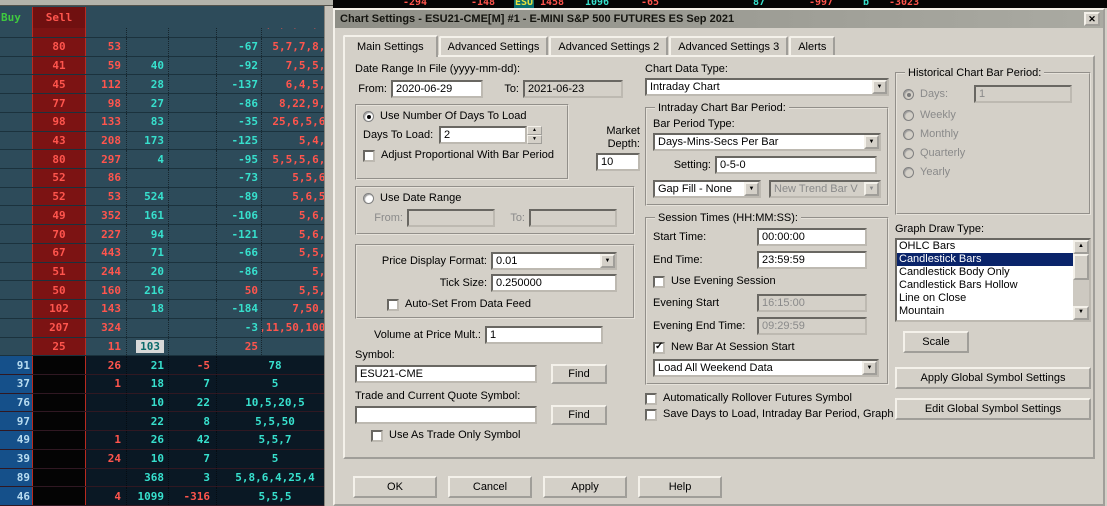 This screenshot has height=506, width=1107. Describe the element at coordinates (585, 487) in the screenshot. I see `apply-button: Apply` at that location.